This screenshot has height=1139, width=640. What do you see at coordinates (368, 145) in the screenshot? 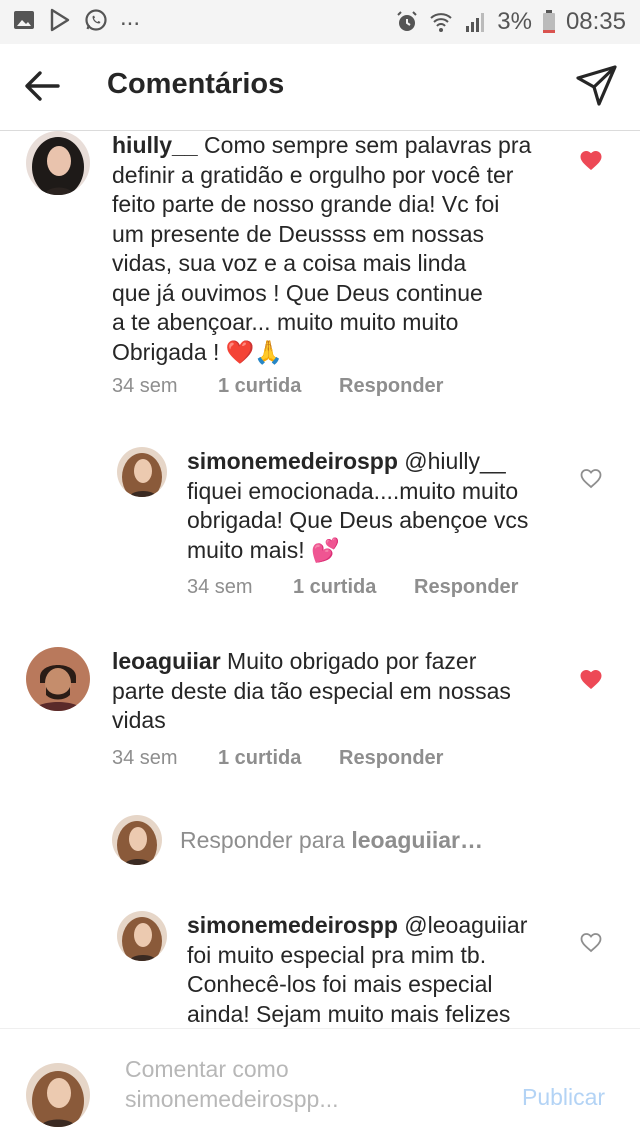
I see `comment-text: Como sempre sem palavras pra` at bounding box center [368, 145].